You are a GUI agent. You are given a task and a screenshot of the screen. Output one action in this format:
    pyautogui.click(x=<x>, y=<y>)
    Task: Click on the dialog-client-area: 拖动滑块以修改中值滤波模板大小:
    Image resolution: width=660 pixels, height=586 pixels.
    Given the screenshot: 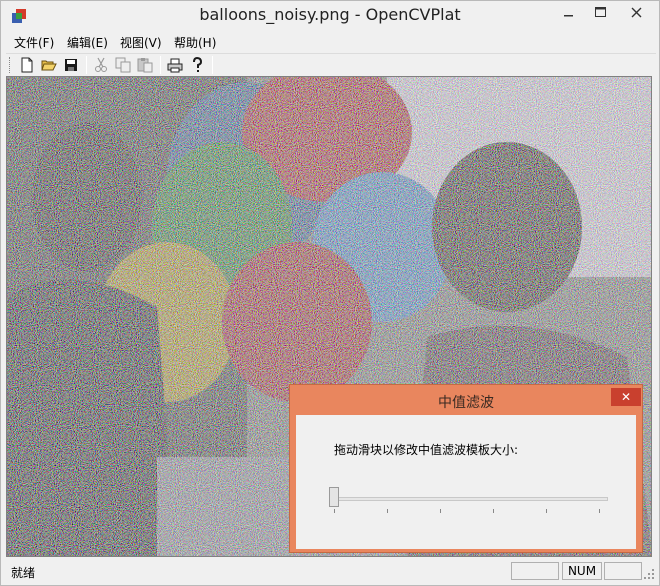 What is the action you would take?
    pyautogui.click(x=466, y=482)
    